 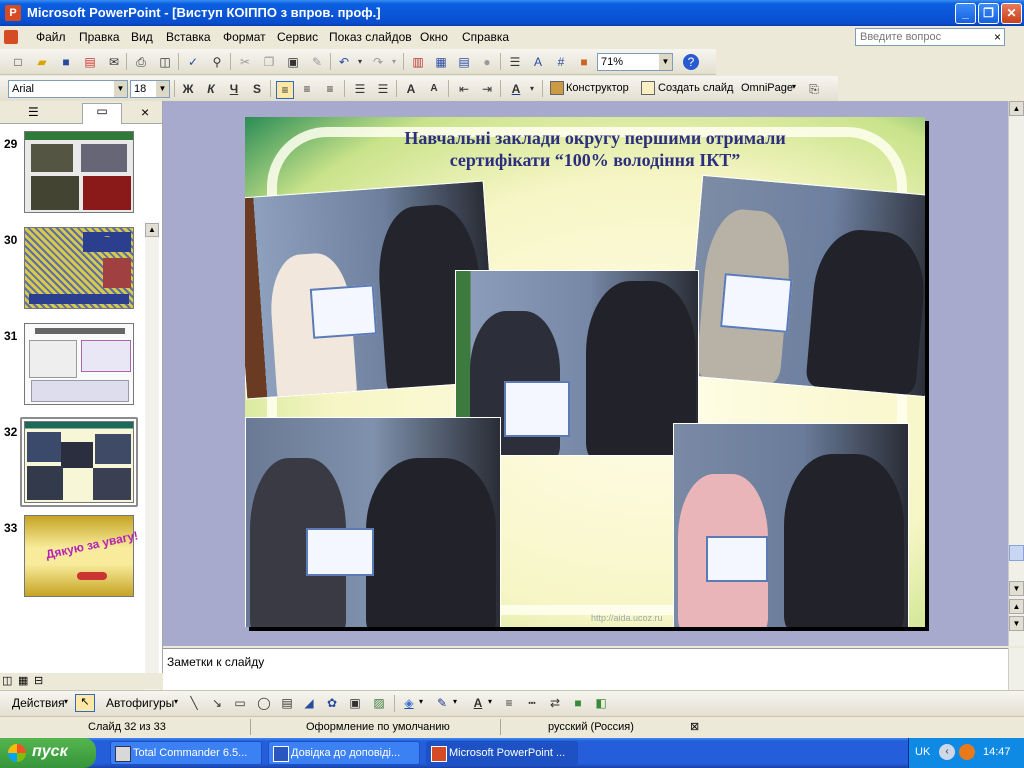 What do you see at coordinates (967, 752) in the screenshot?
I see `tray-app-icon` at bounding box center [967, 752].